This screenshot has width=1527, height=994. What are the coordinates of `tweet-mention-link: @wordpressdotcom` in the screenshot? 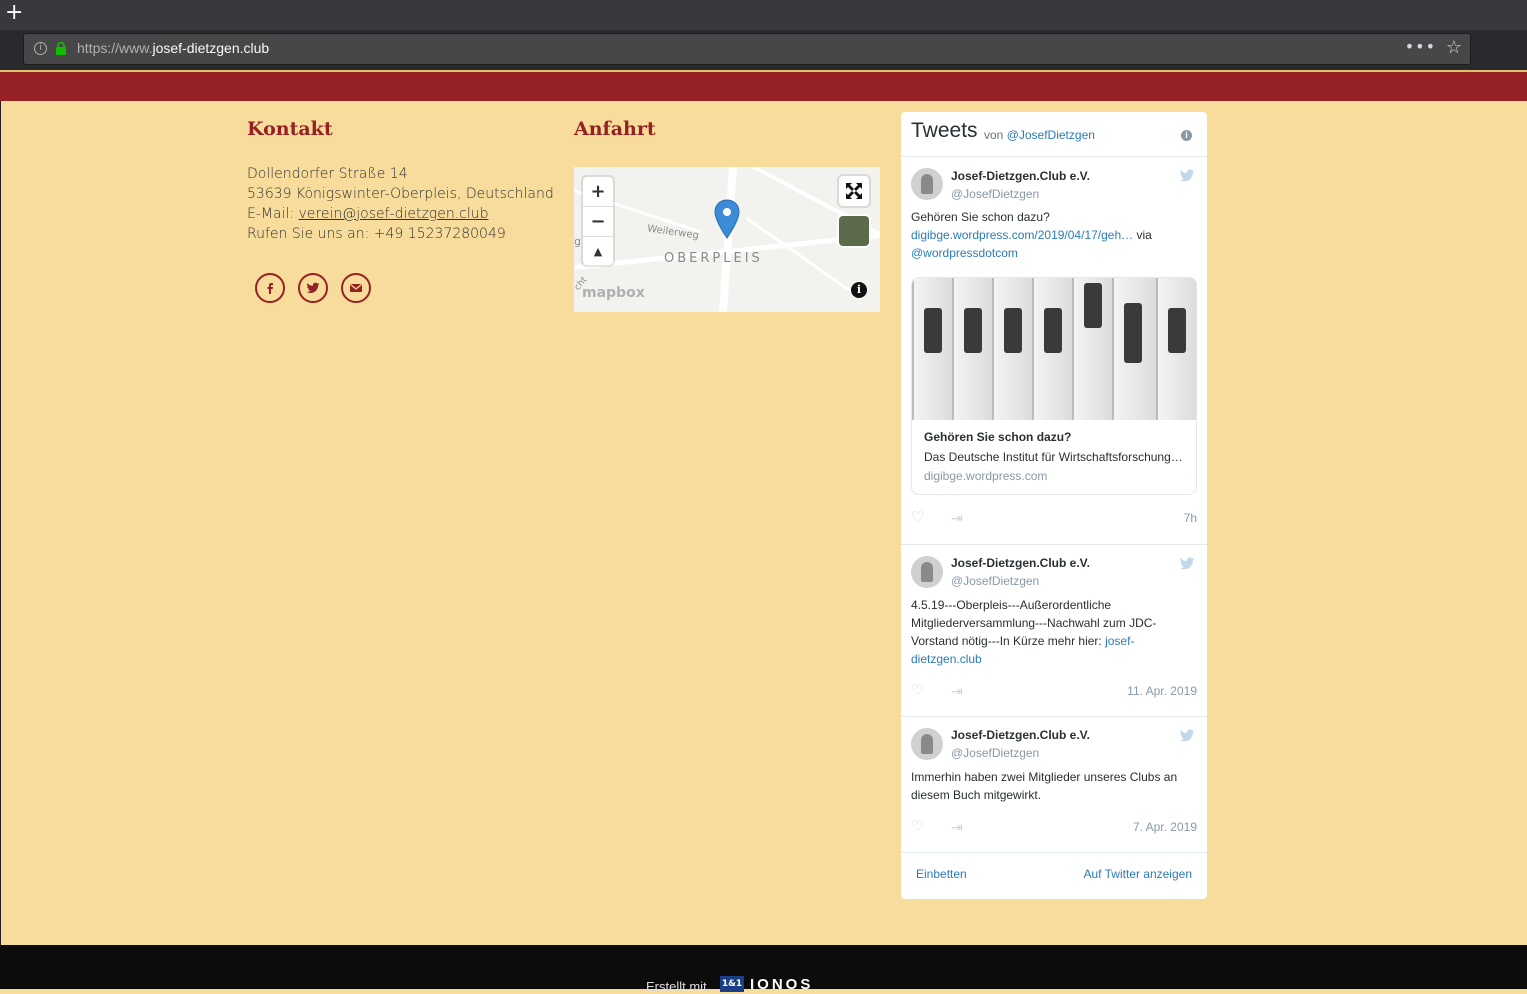 It's located at (964, 253).